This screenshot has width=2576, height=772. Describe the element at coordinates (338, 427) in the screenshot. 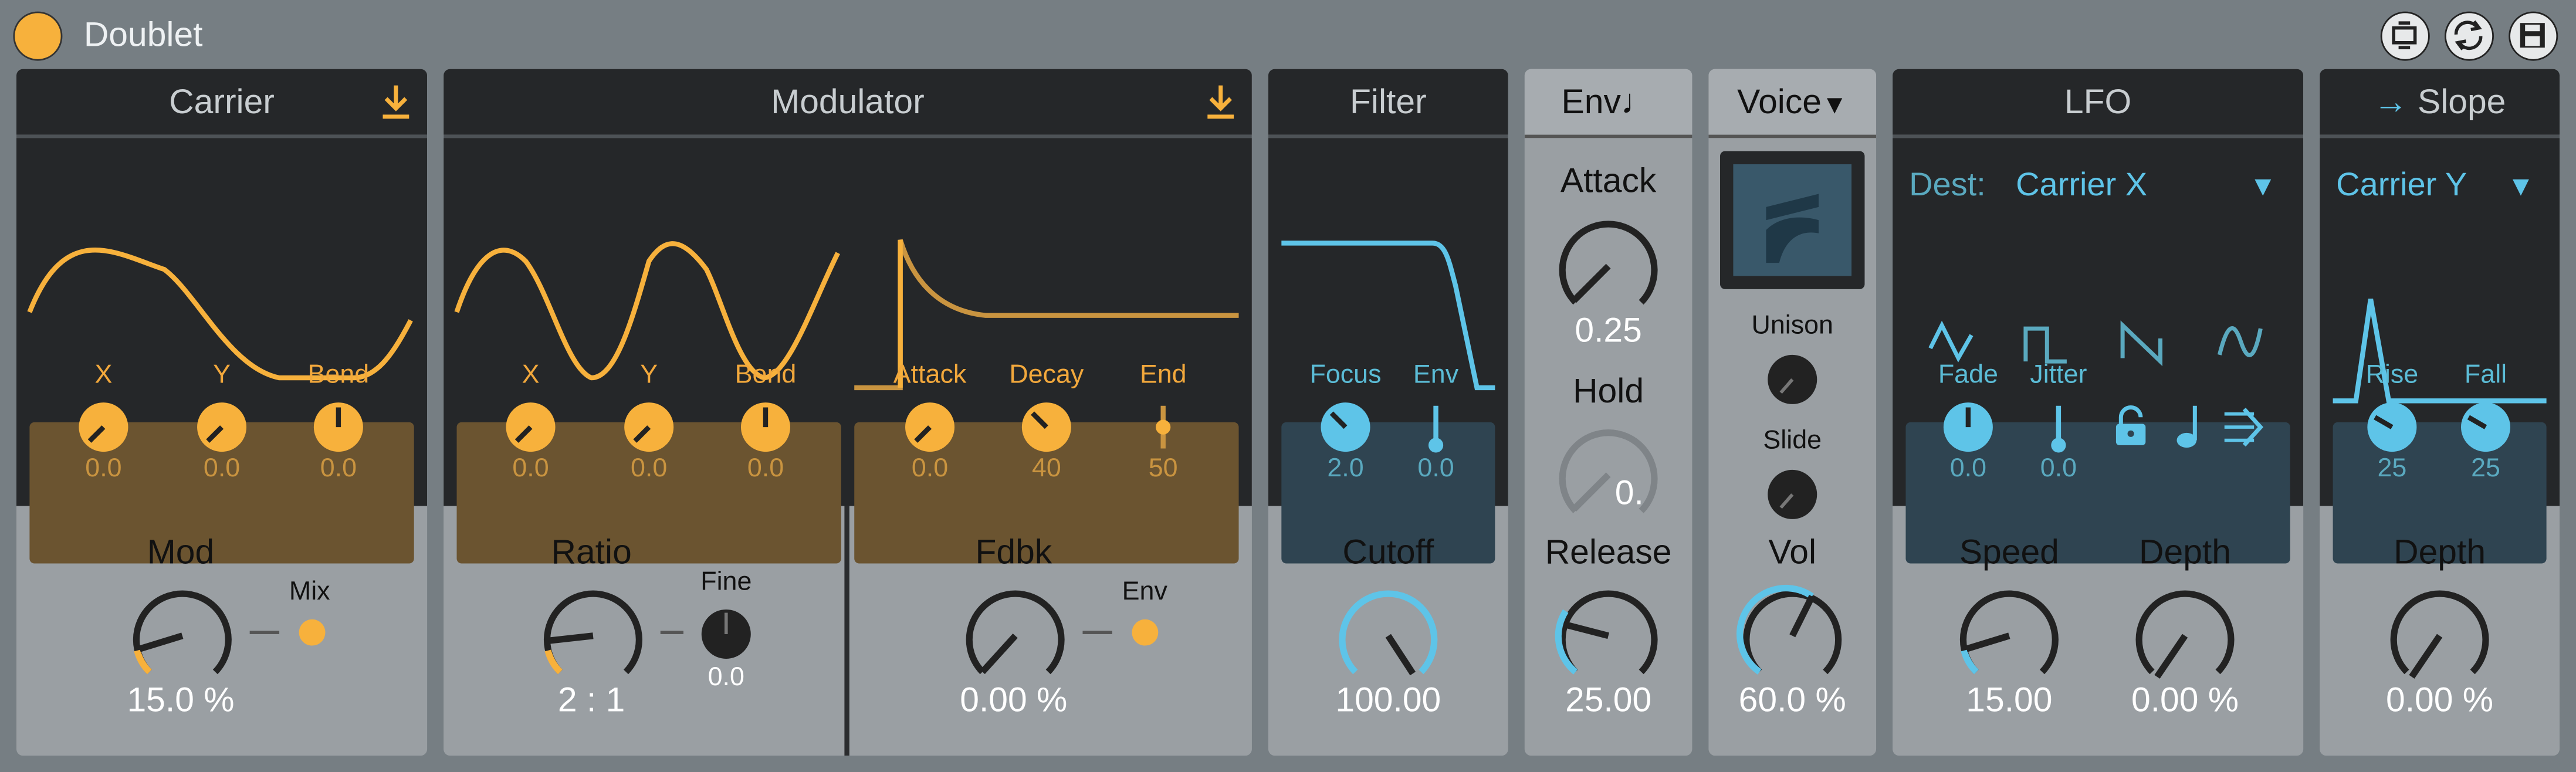

I see `carrier-bend-knob` at that location.